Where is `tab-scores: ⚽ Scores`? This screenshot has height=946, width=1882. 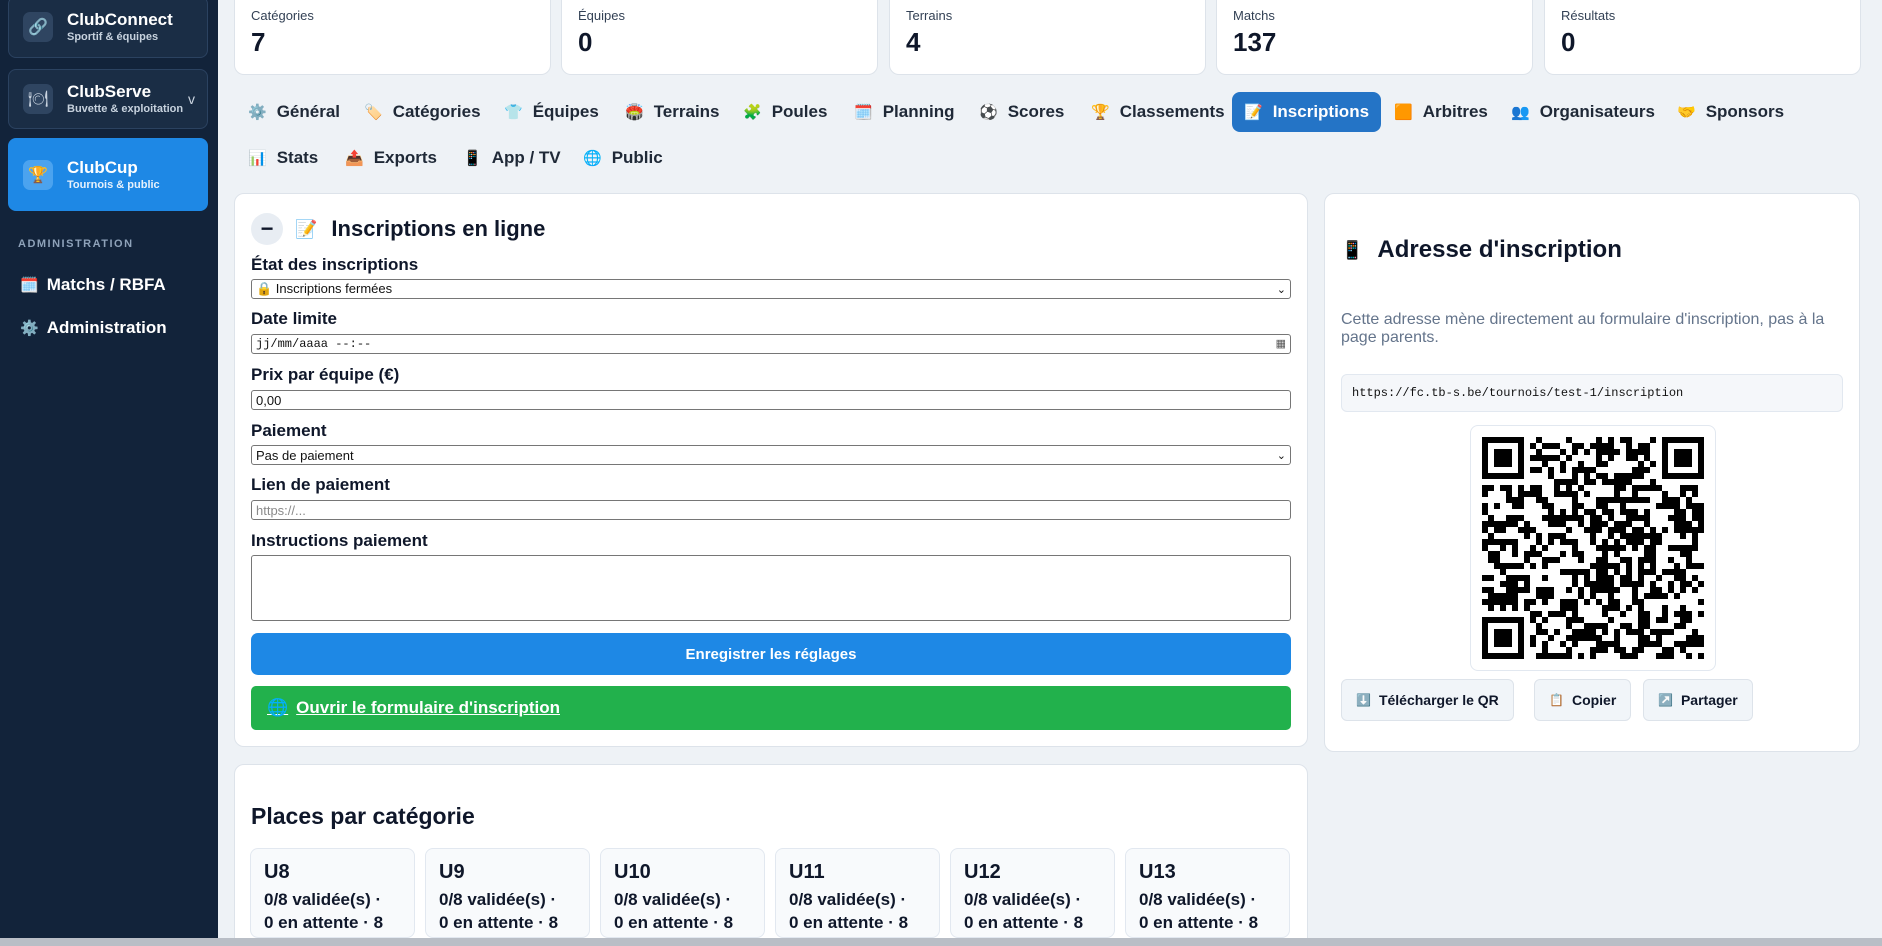 tab-scores: ⚽ Scores is located at coordinates (1021, 112).